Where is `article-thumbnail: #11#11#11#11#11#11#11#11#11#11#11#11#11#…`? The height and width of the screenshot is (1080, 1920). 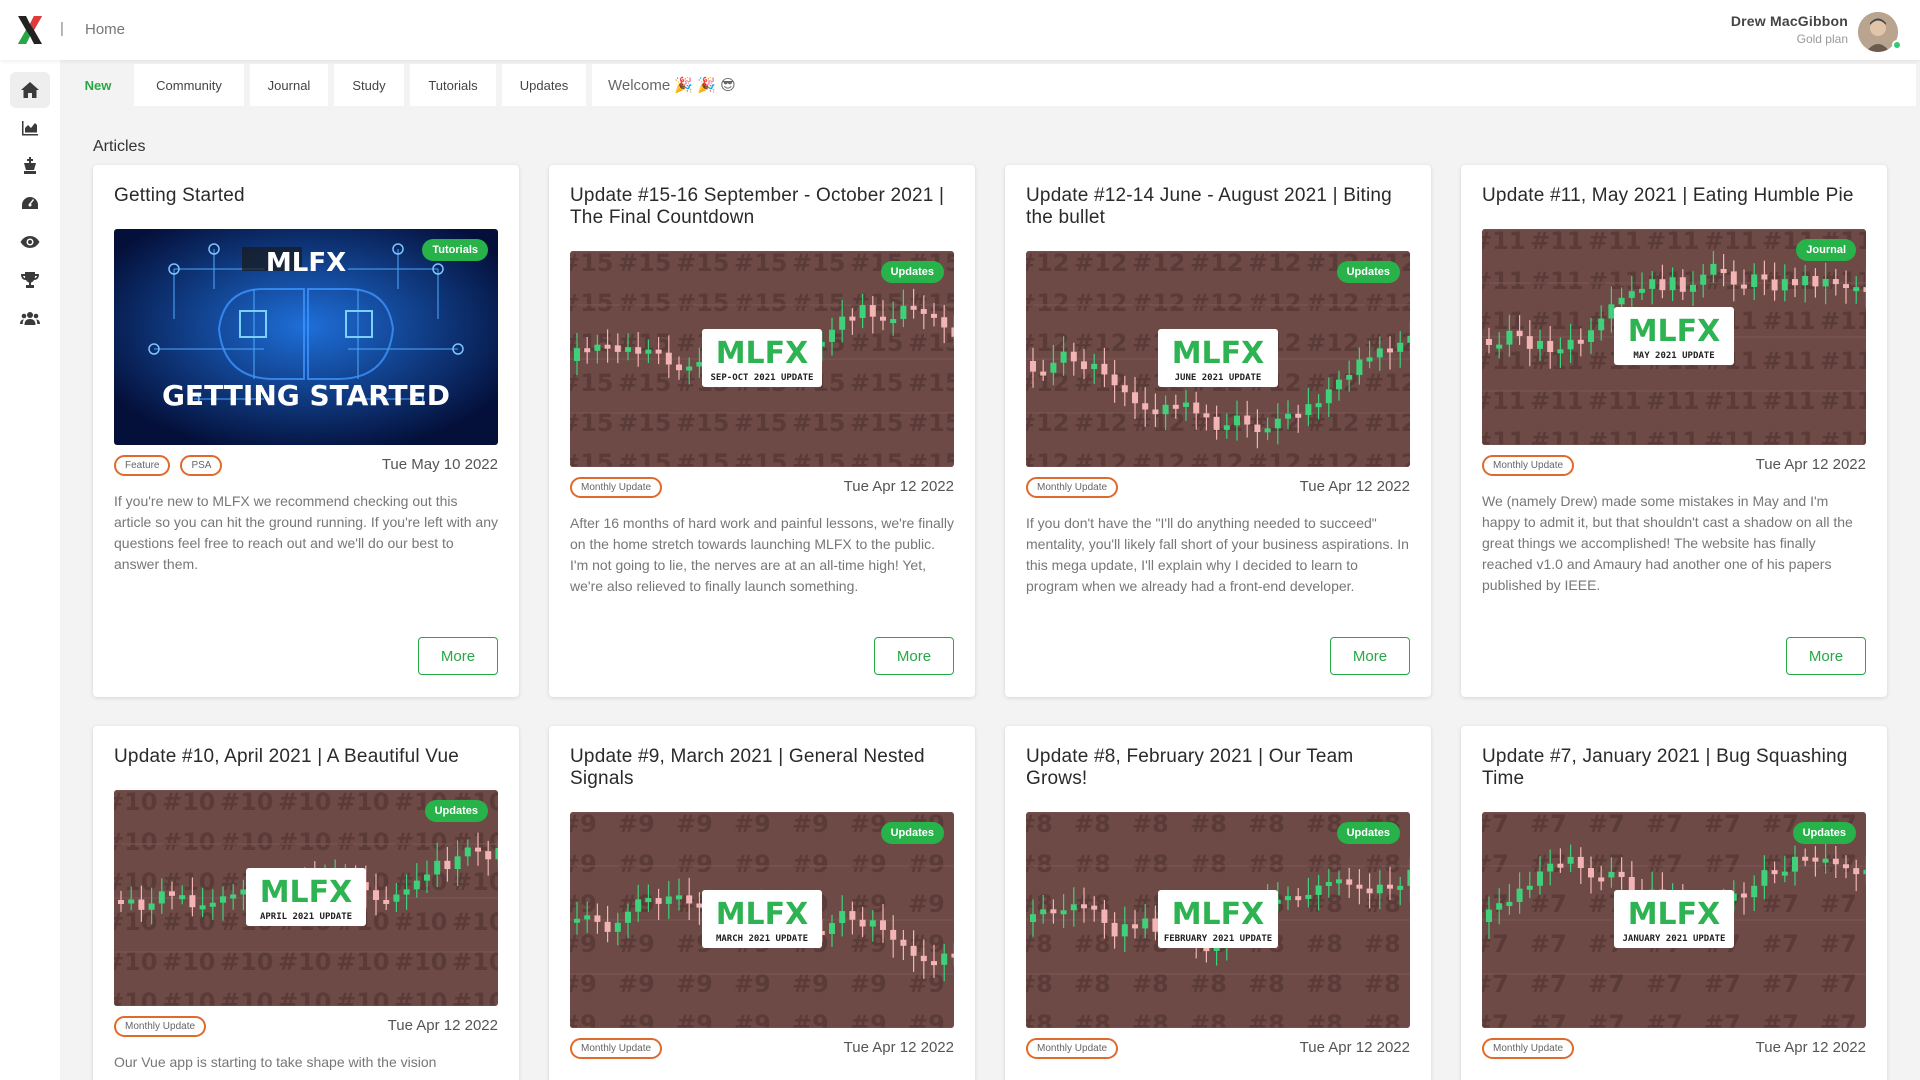 article-thumbnail: #11#11#11#11#11#11#11#11#11#11#11#11#11#… is located at coordinates (1674, 337).